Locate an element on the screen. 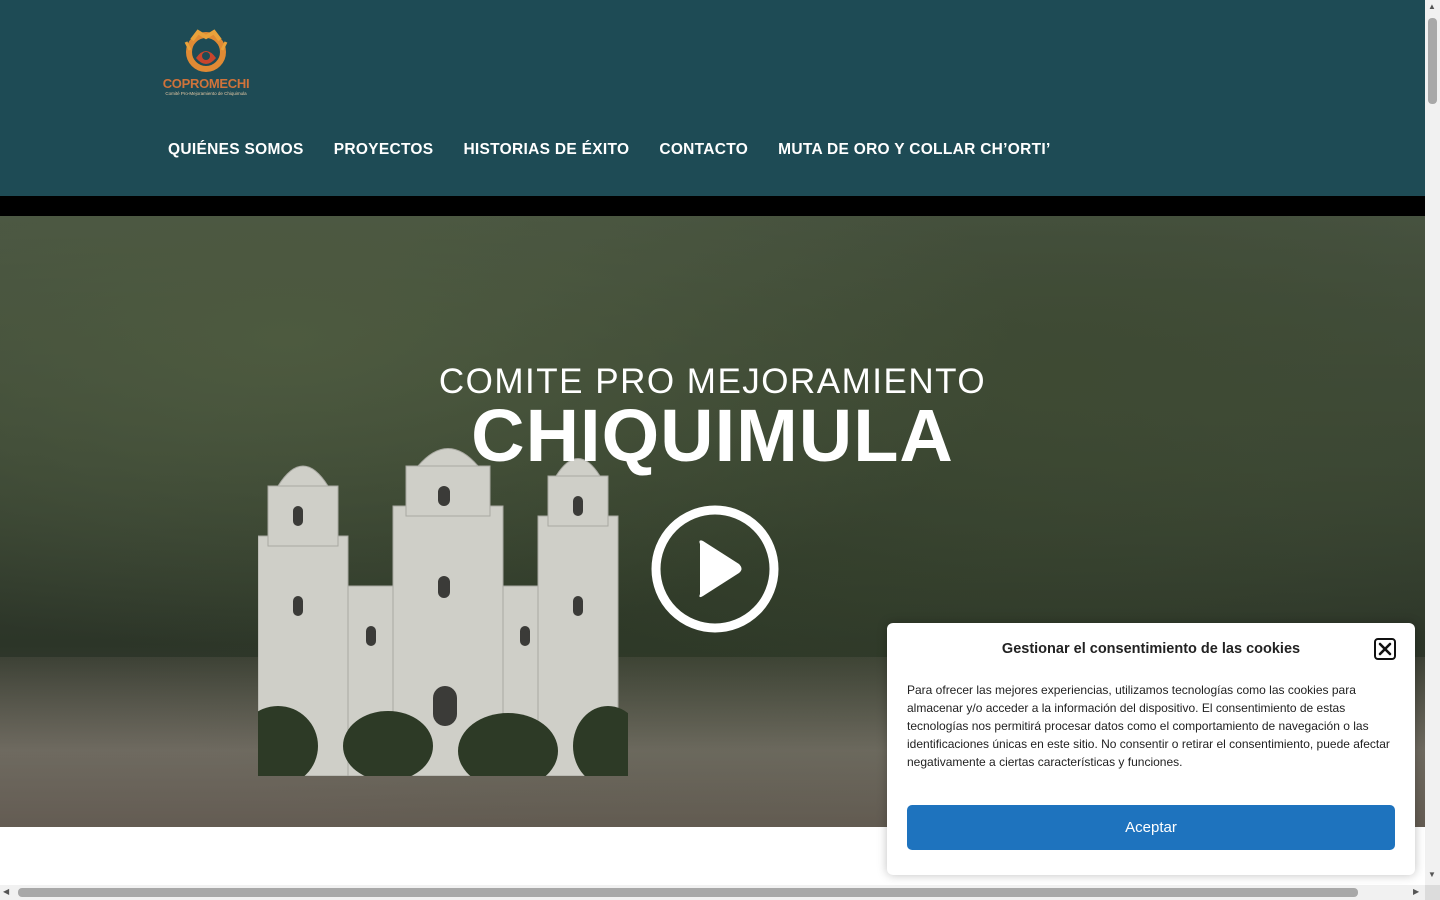 The width and height of the screenshot is (1440, 900). vertical-scrollbar-thumb is located at coordinates (1432, 61).